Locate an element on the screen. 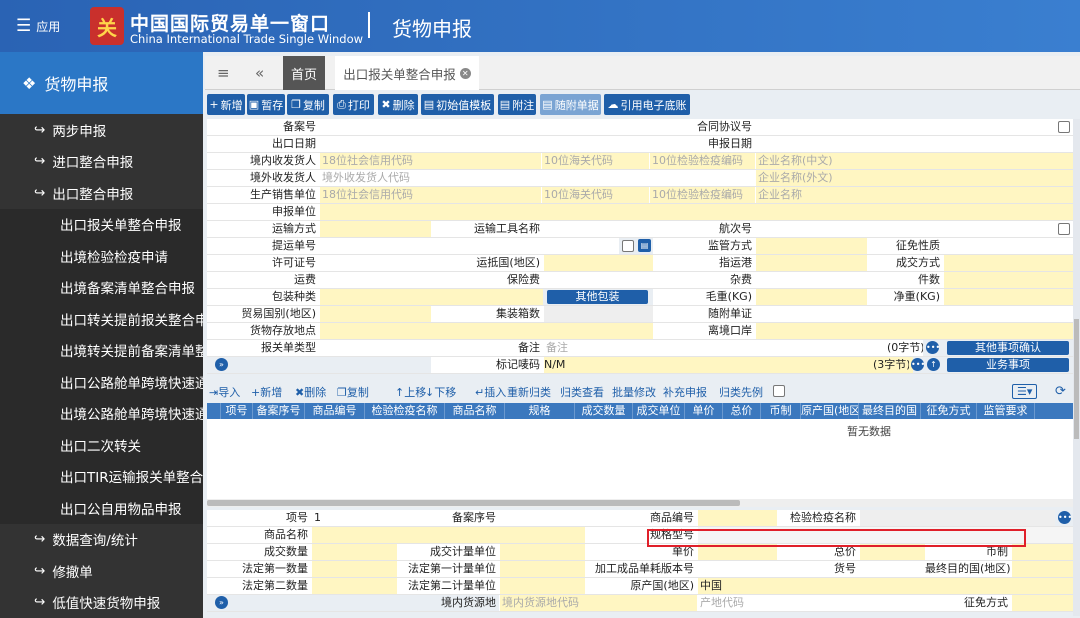 Image resolution: width=1080 pixels, height=618 pixels. field-hangci is located at coordinates (914, 229).